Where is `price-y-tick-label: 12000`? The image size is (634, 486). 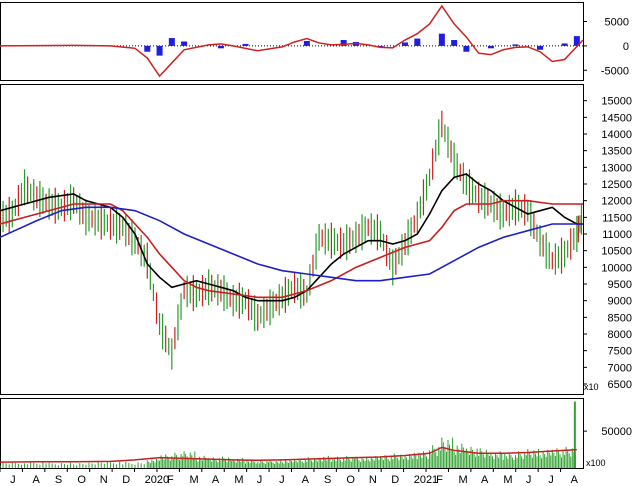 price-y-tick-label: 12000 is located at coordinates (616, 202).